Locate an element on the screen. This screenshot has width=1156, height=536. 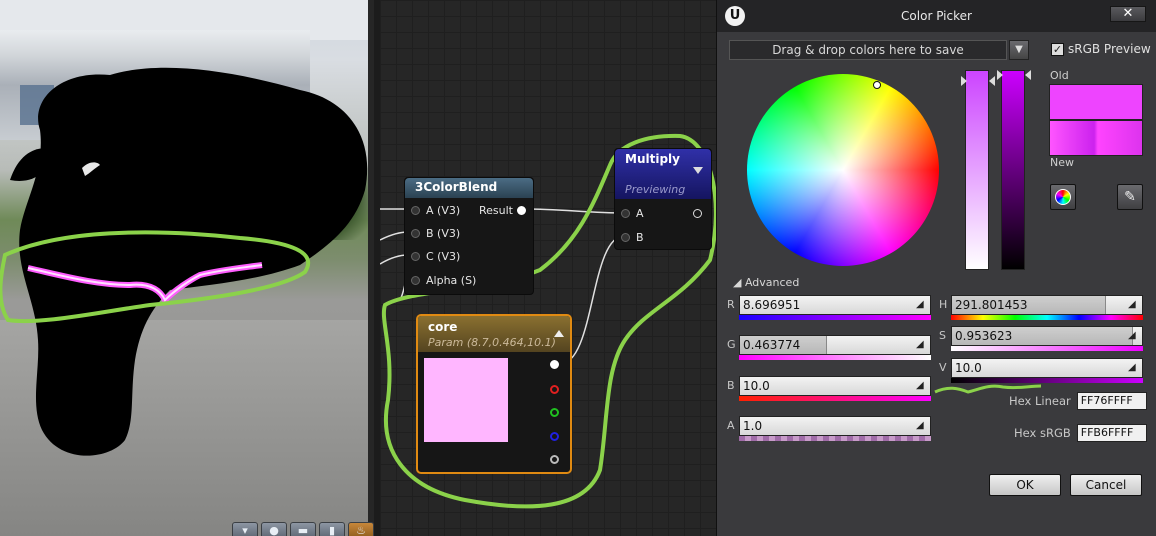
node-core-param: core Param (8.7,0.464,10.1) is located at coordinates (494, 394).